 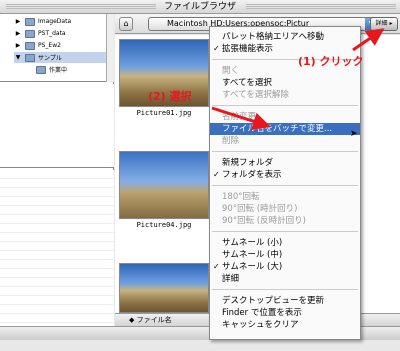 I want to click on menu-item-purge-cache: キャッシュをクリア, so click(x=285, y=325).